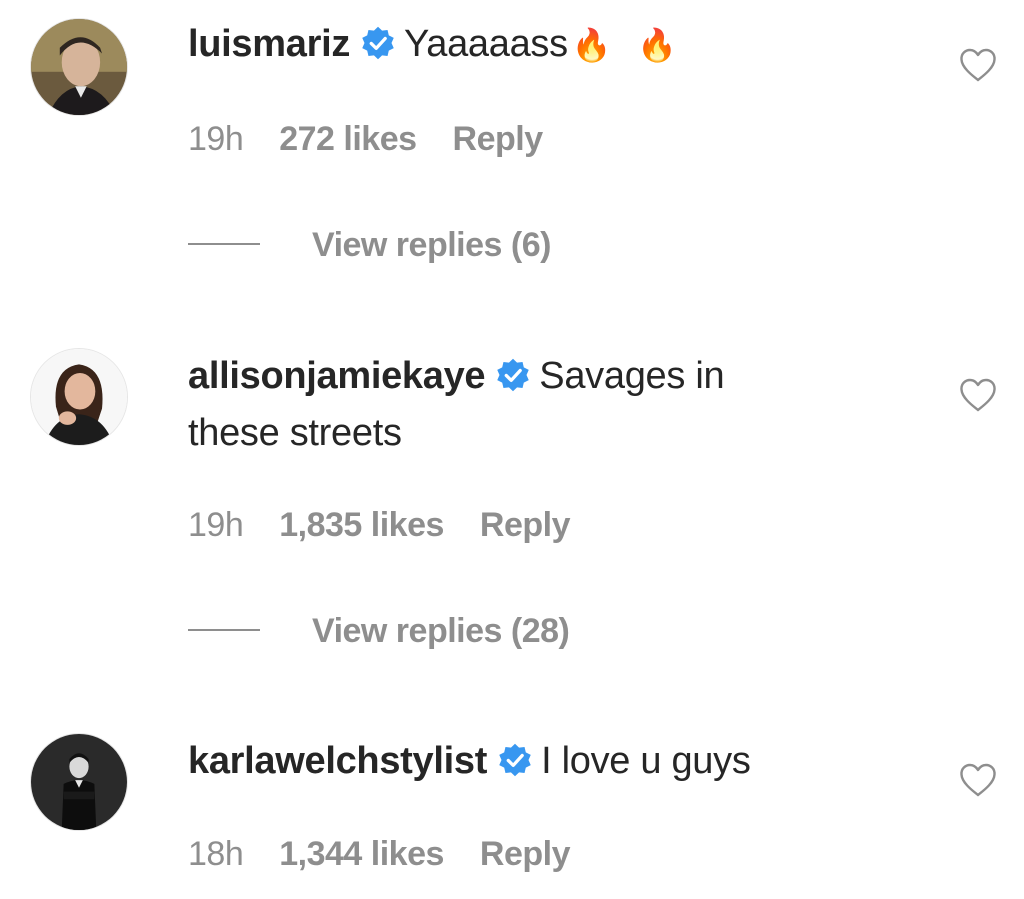 The image size is (1024, 899). What do you see at coordinates (646, 761) in the screenshot?
I see `comment-text: I love u guys` at bounding box center [646, 761].